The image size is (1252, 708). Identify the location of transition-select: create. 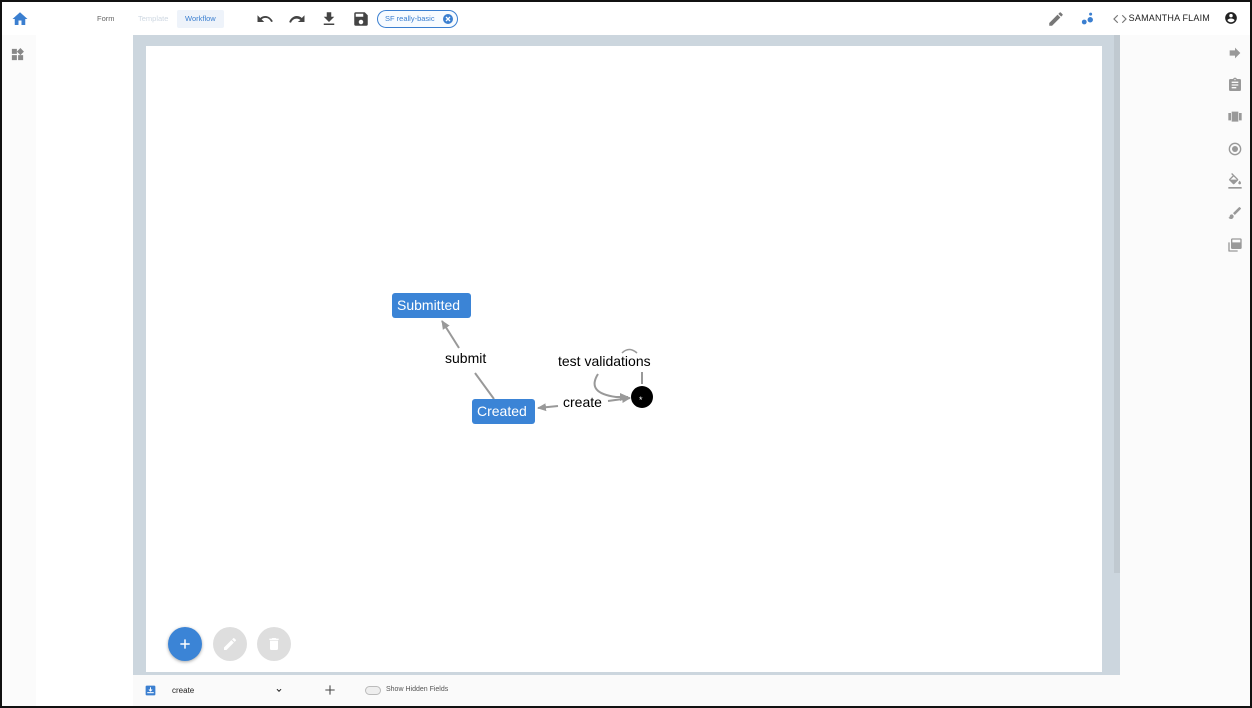
(227, 690).